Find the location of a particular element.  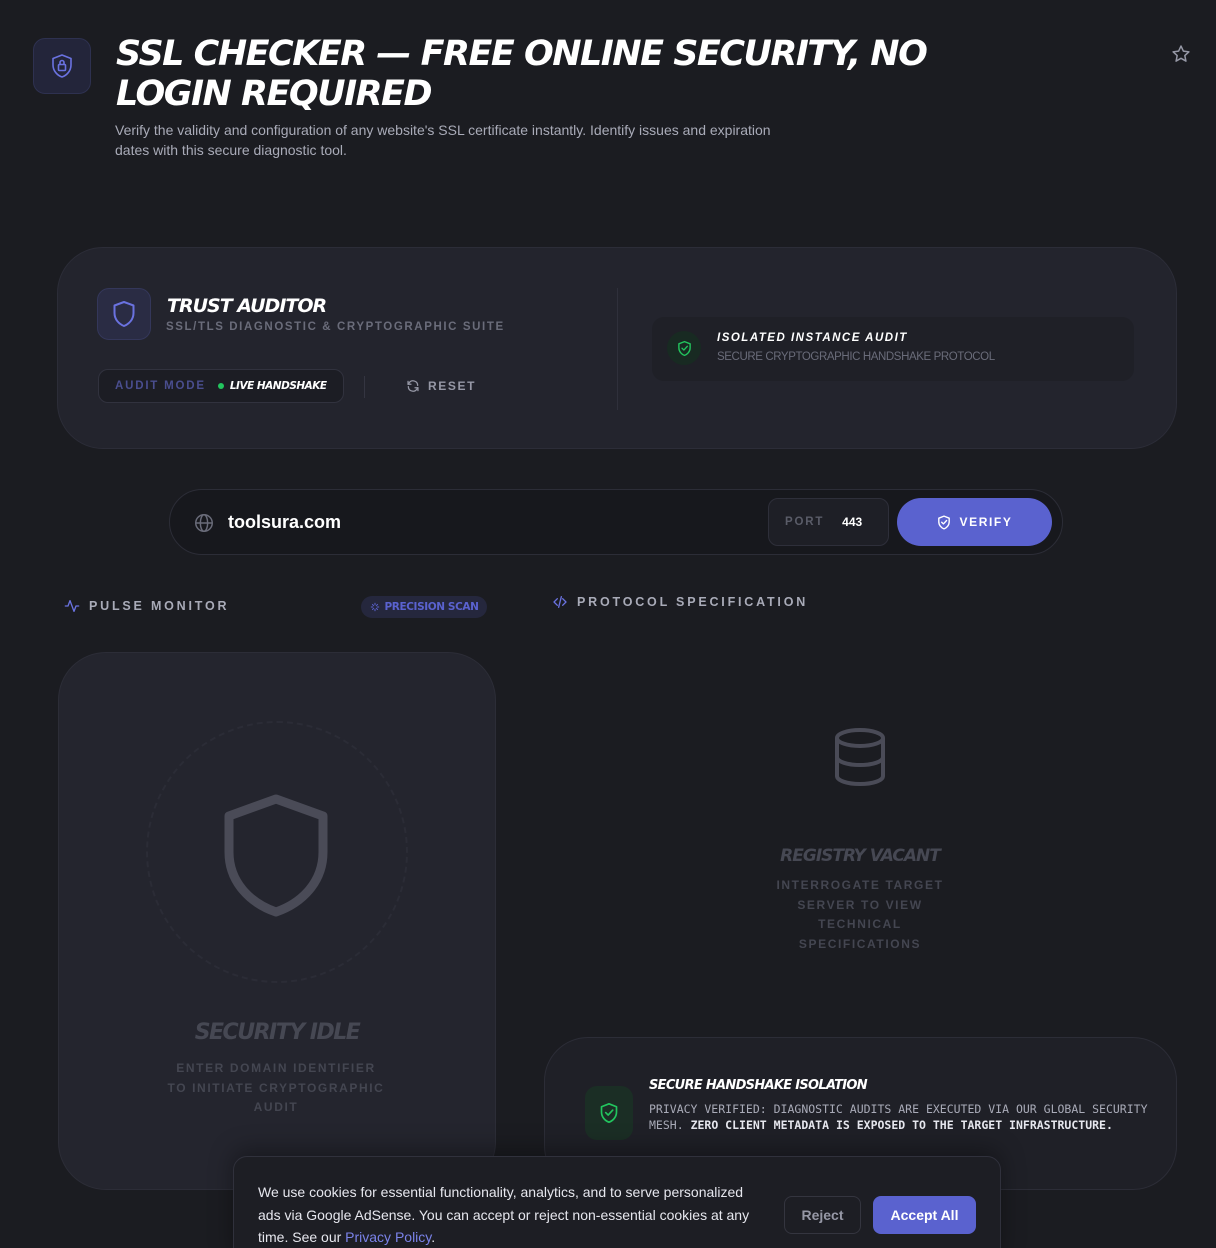

security-idle-title: SECURITY IDLE is located at coordinates (277, 1032).